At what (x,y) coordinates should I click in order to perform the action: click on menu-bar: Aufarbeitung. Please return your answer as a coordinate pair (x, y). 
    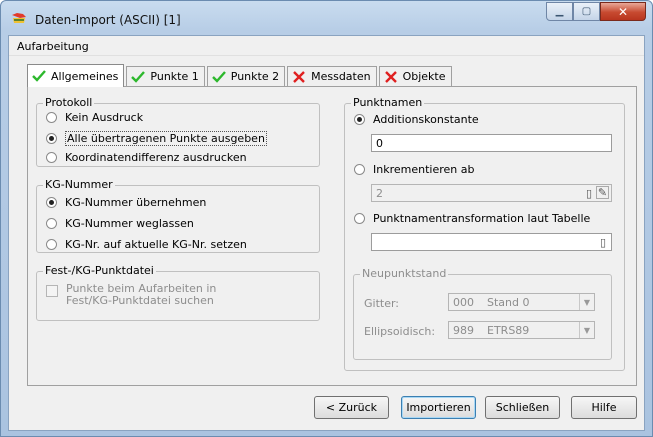
    Looking at the image, I should click on (326, 46).